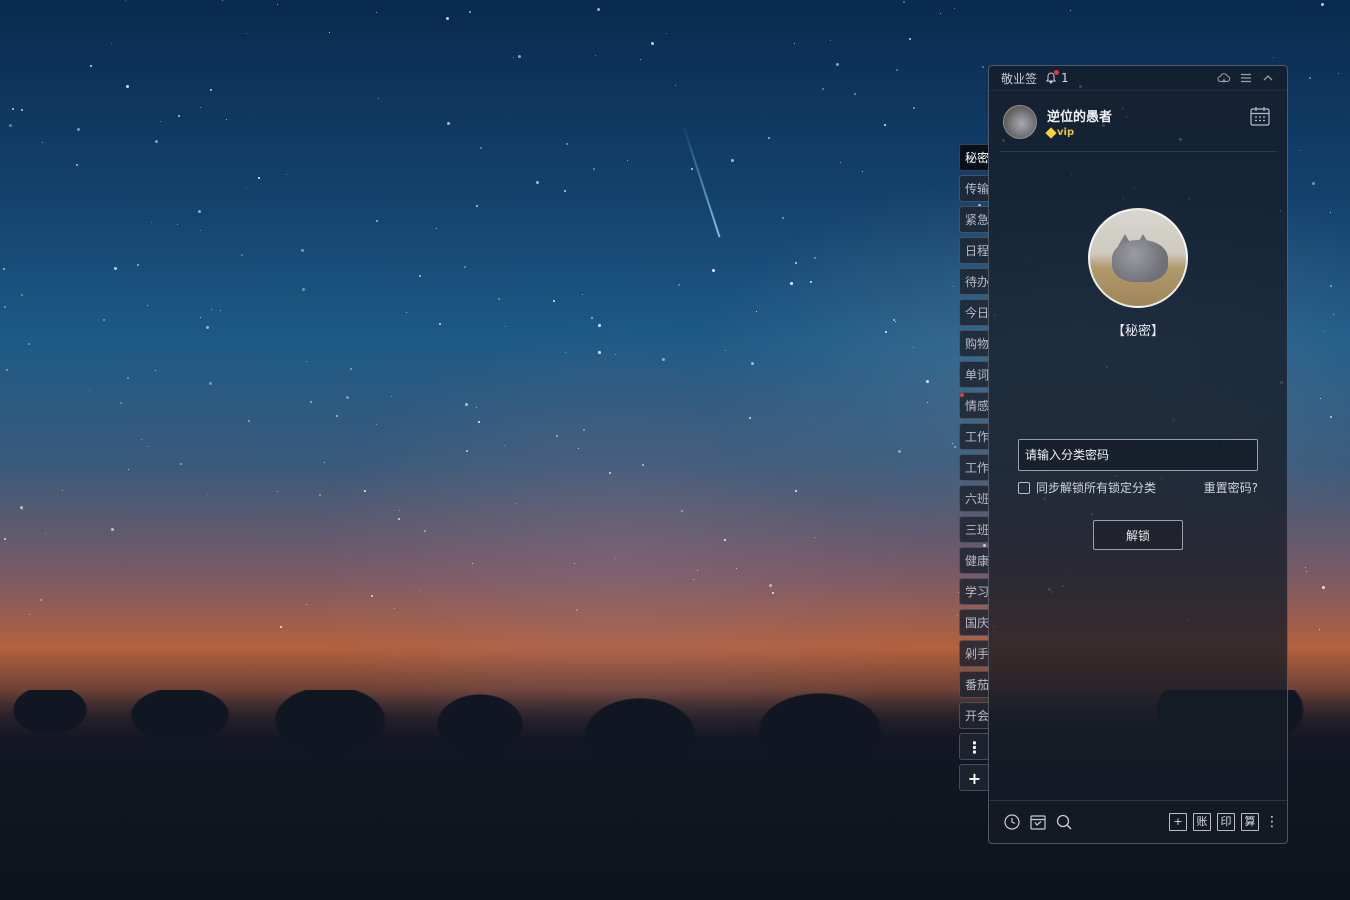 This screenshot has width=1350, height=900. Describe the element at coordinates (1250, 822) in the screenshot. I see `calculator-button: 算` at that location.